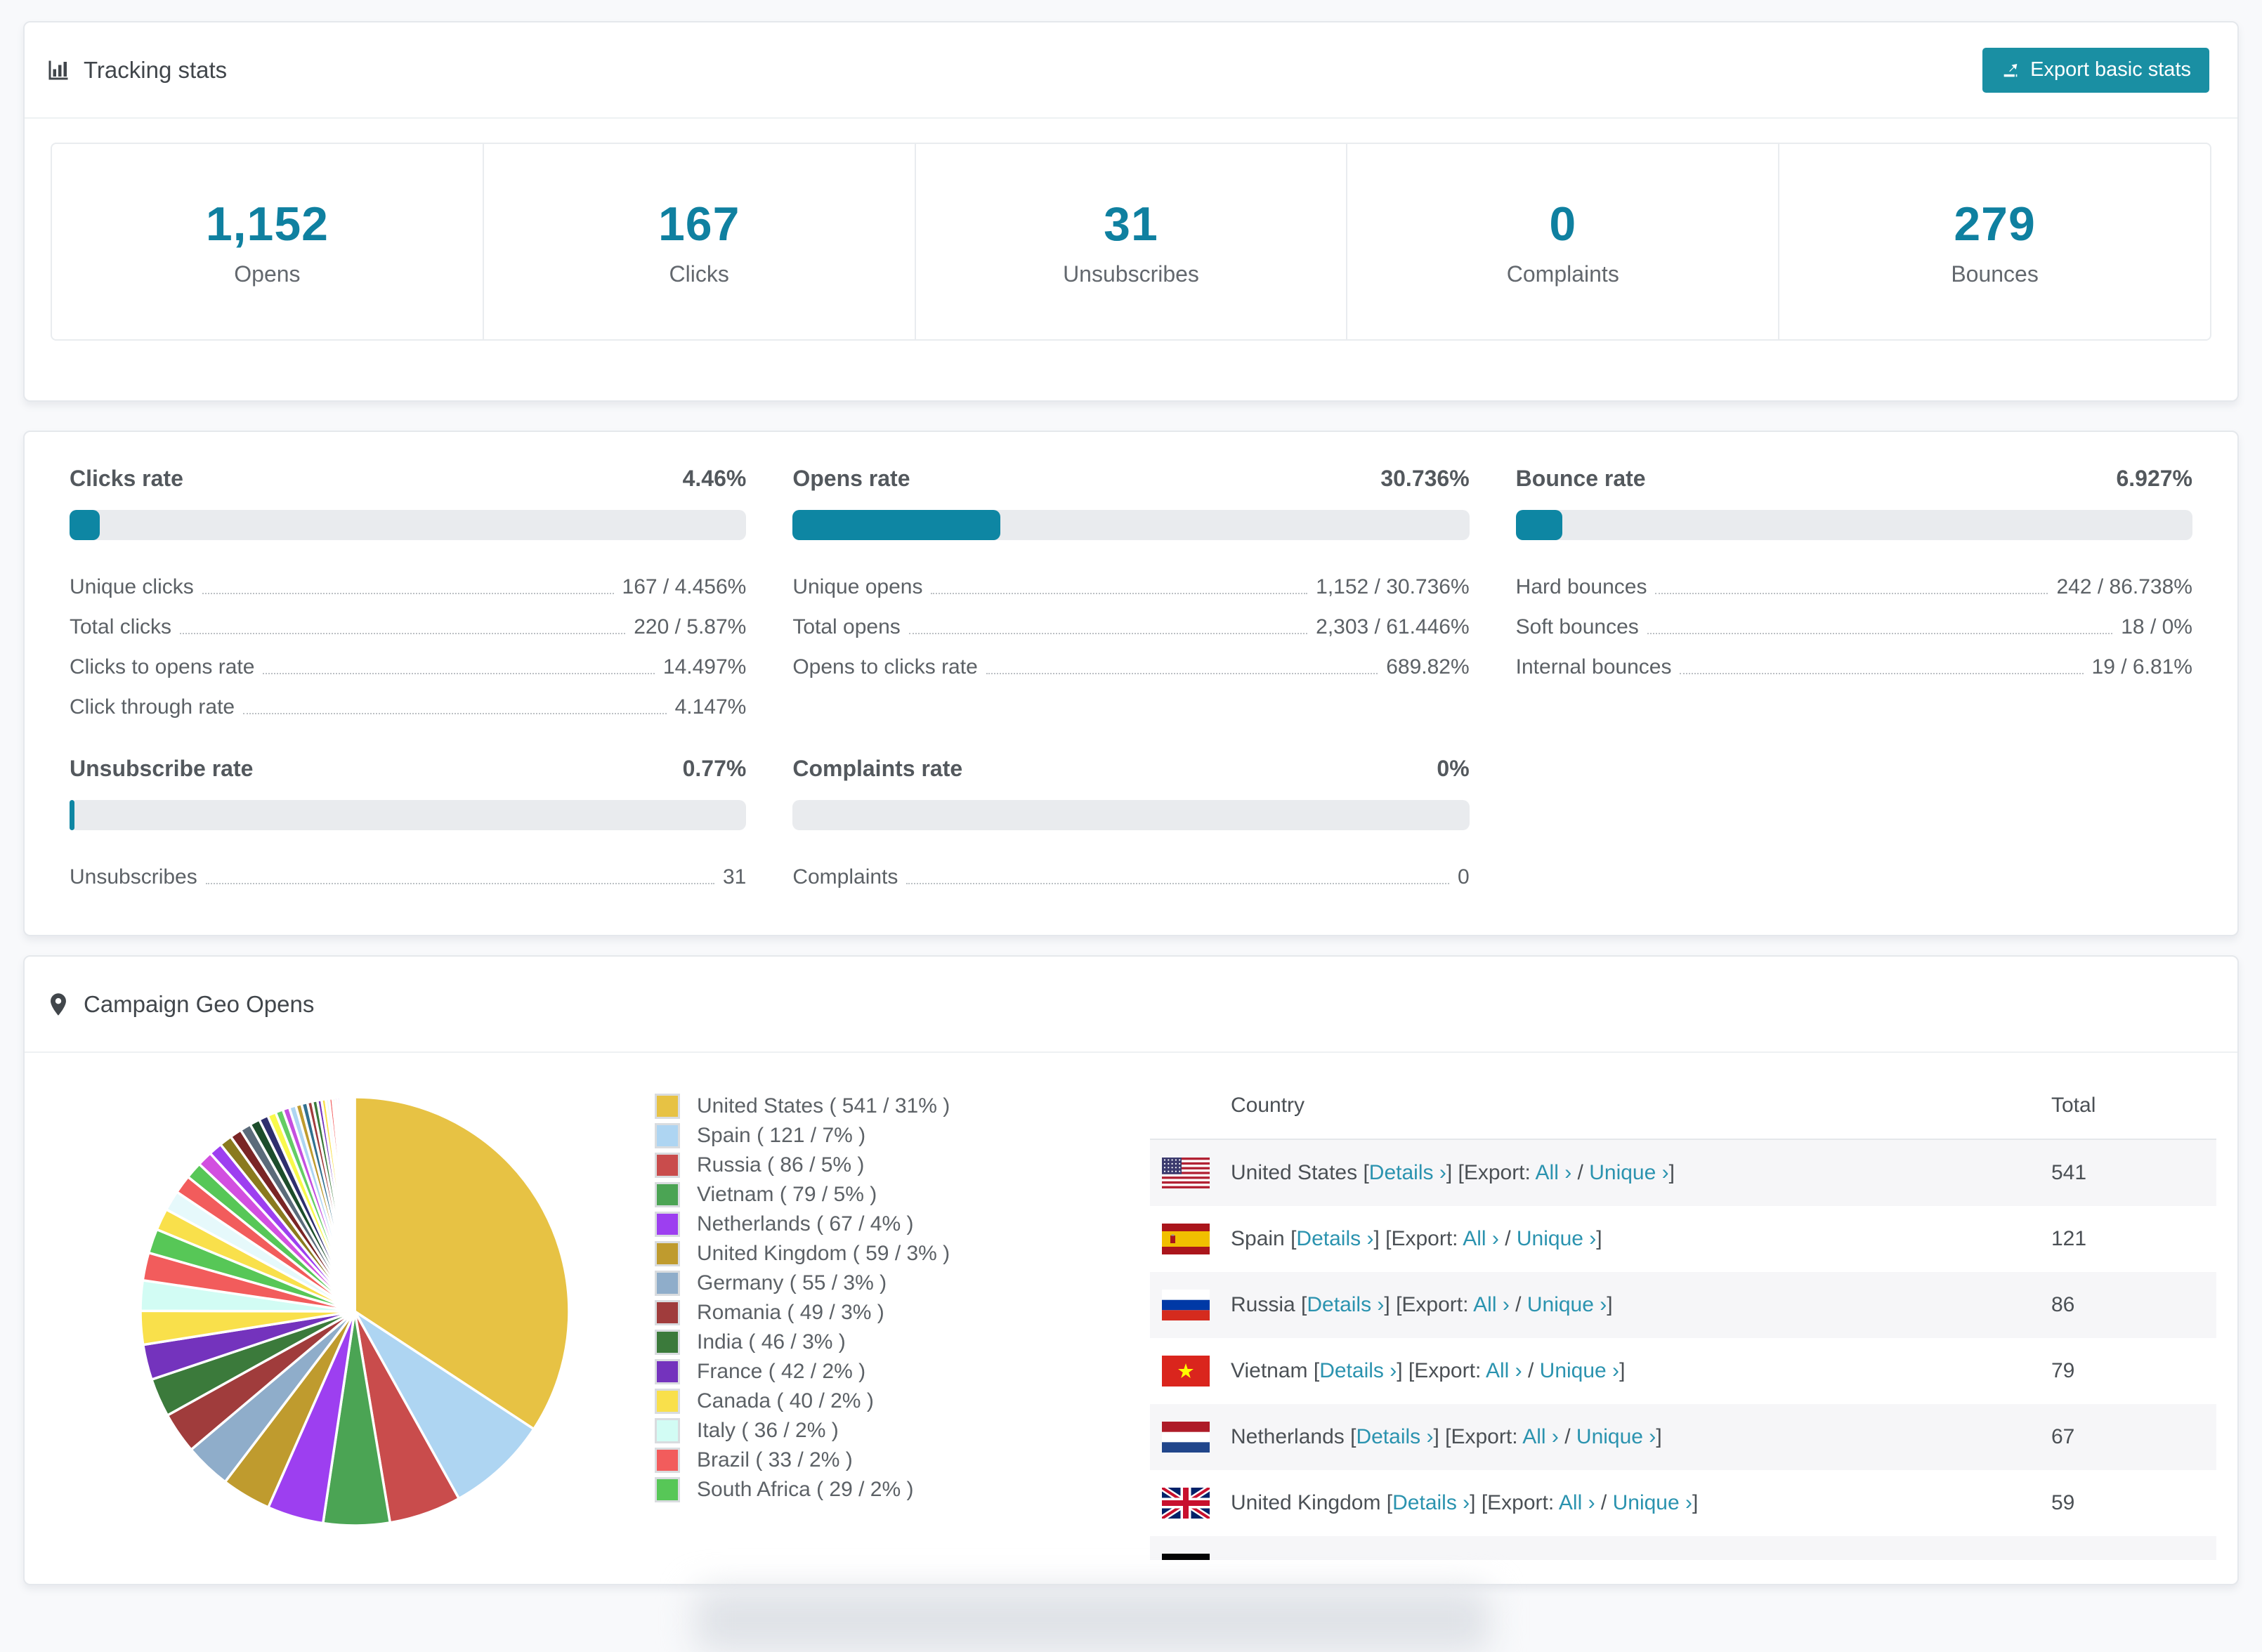 The width and height of the screenshot is (2262, 1652). I want to click on geo-table-header-total: Total, so click(2133, 1106).